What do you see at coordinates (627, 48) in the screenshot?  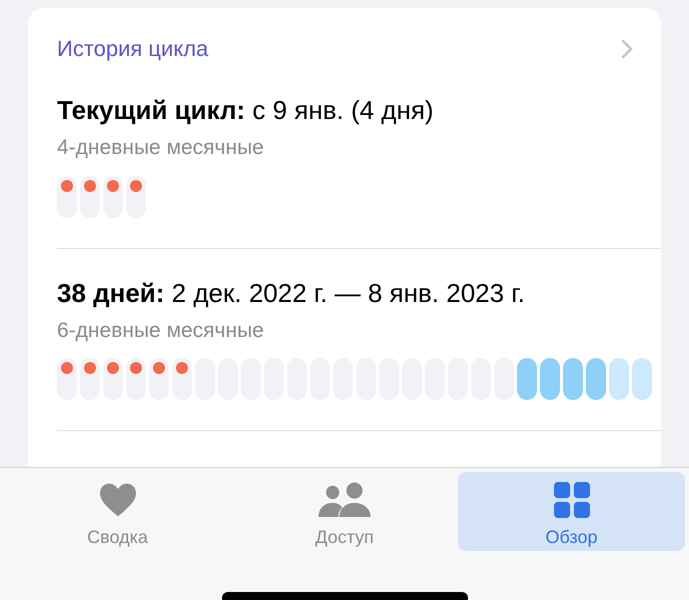 I see `chevron-right-icon` at bounding box center [627, 48].